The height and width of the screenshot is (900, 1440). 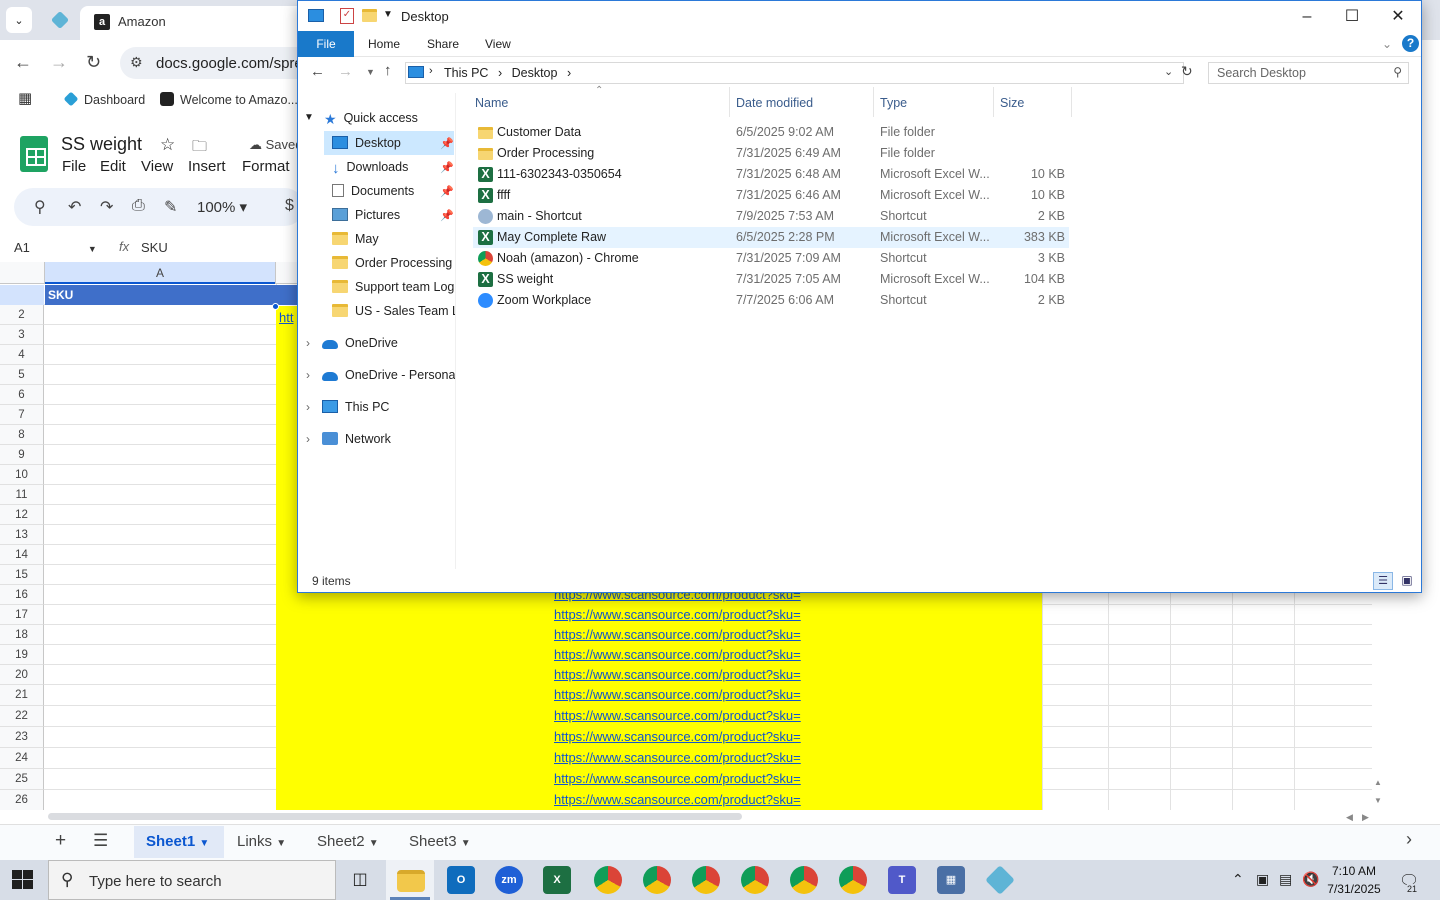 What do you see at coordinates (1349, 817) in the screenshot?
I see `scroll-left-icon: ◀` at bounding box center [1349, 817].